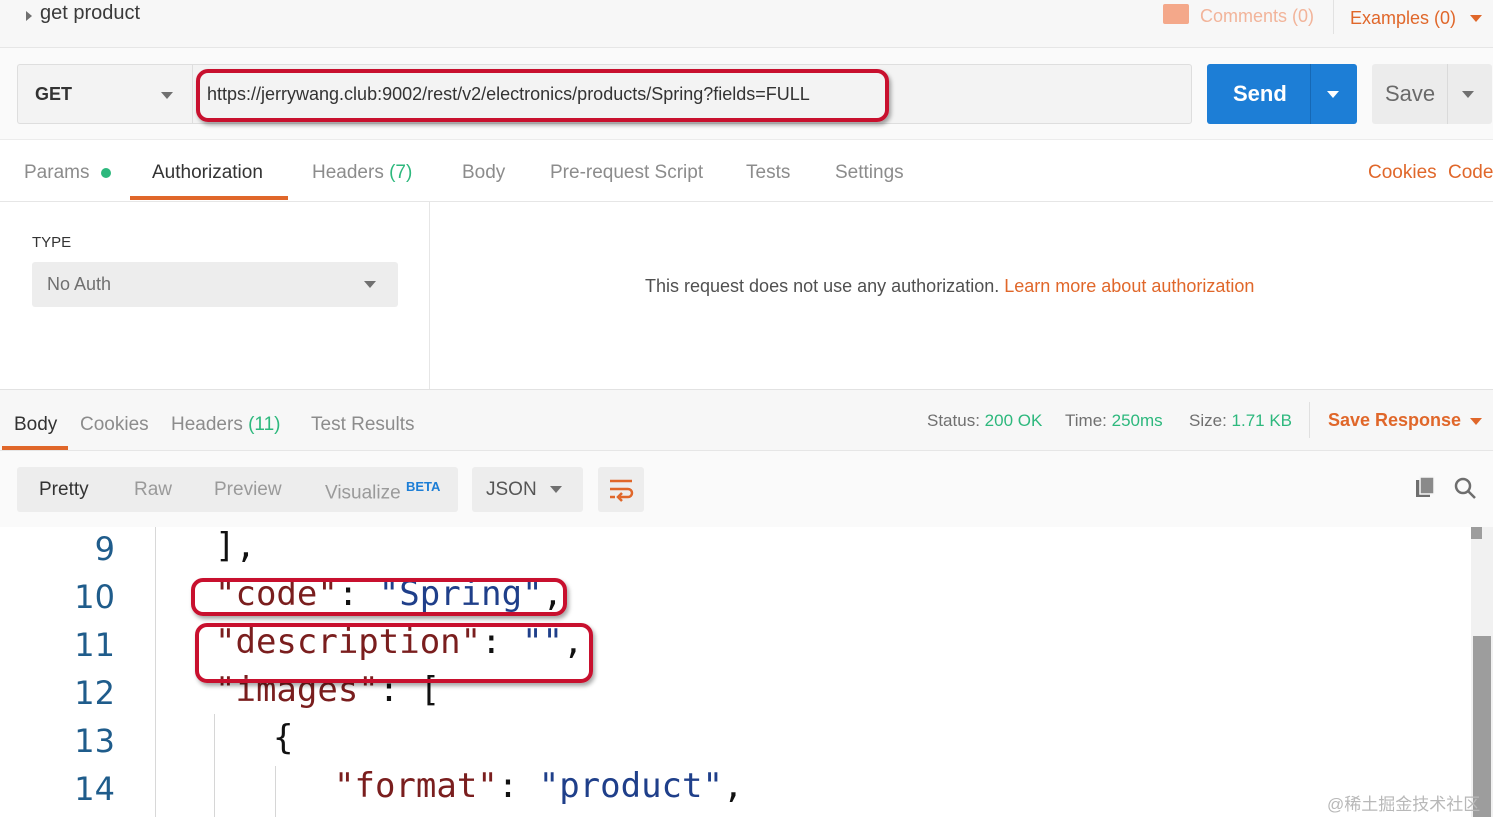 This screenshot has height=817, width=1493. I want to click on learn-more-link: Learn more about authorization, so click(1129, 286).